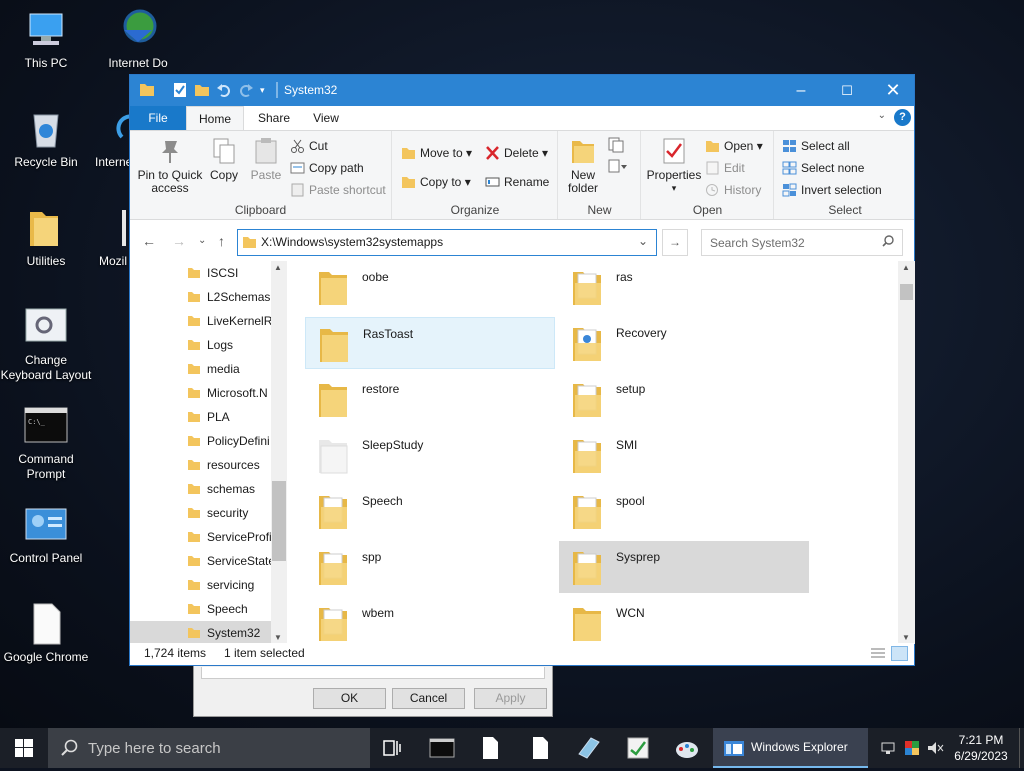  What do you see at coordinates (902, 117) in the screenshot?
I see `help-icon: ?` at bounding box center [902, 117].